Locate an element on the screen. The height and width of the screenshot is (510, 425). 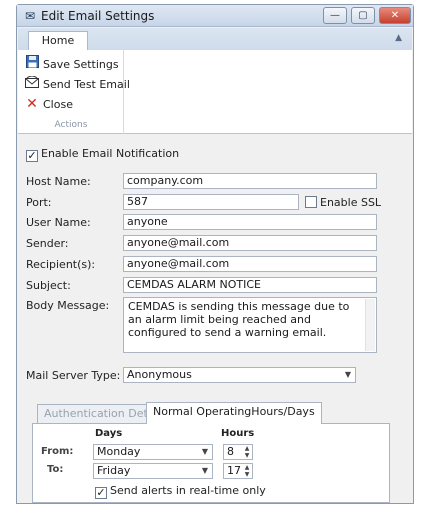
sender-input: anyone@mail.com is located at coordinates (250, 243).